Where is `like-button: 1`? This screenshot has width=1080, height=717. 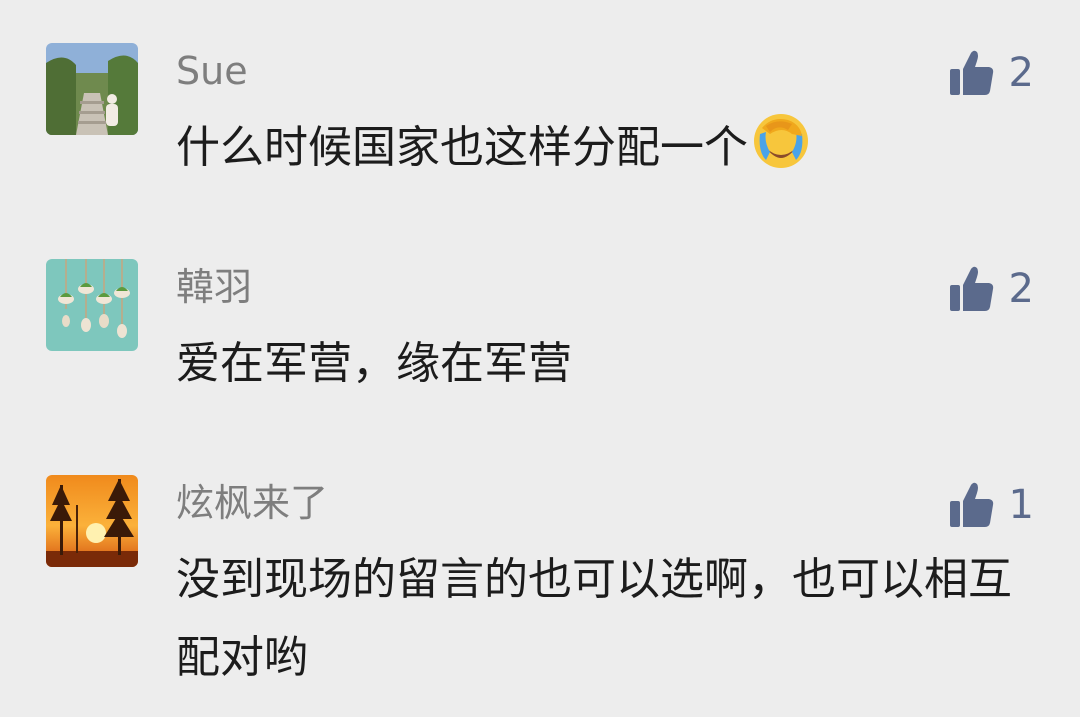
like-button: 1 is located at coordinates (991, 505).